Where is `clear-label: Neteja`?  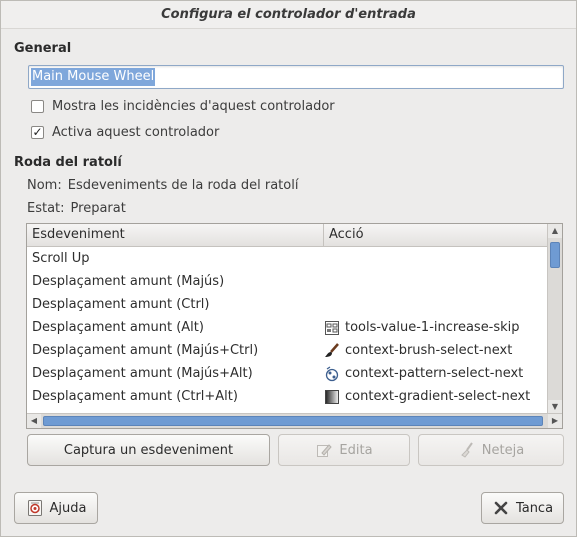
clear-label: Neteja is located at coordinates (503, 450).